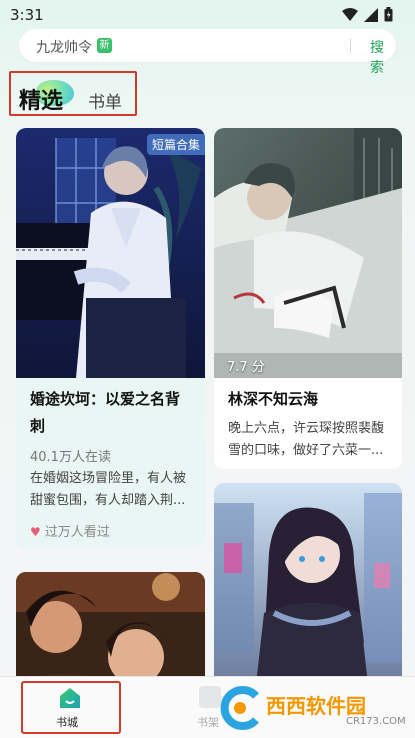 The image size is (415, 738). What do you see at coordinates (306, 428) in the screenshot?
I see `description-line: 晚上六点，许云琛按照裴馥` at bounding box center [306, 428].